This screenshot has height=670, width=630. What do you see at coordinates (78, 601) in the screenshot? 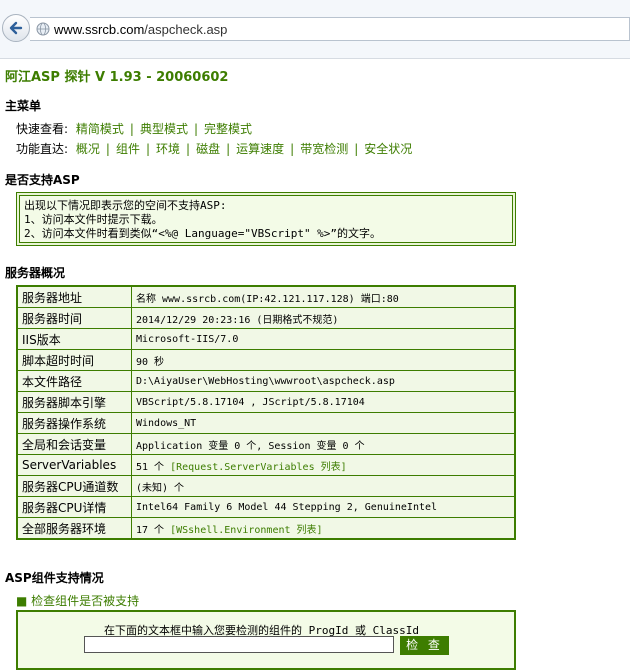
I see `check-component-subheading: ■ 检查组件是否被支持` at bounding box center [78, 601].